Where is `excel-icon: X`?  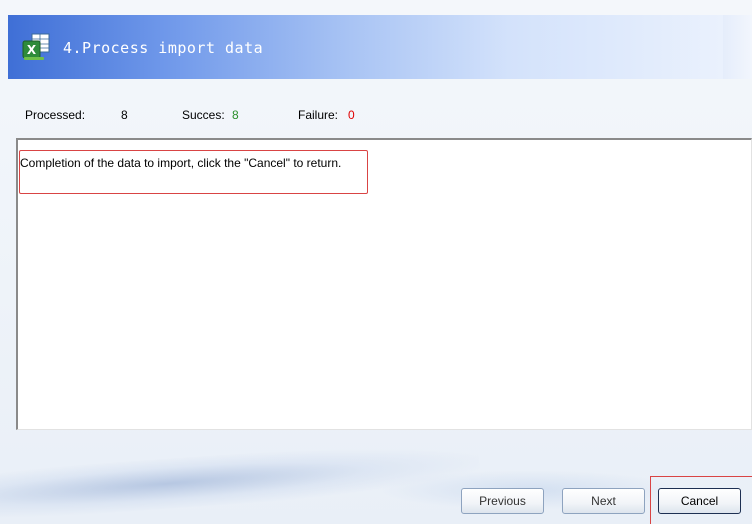
excel-icon: X is located at coordinates (36, 47).